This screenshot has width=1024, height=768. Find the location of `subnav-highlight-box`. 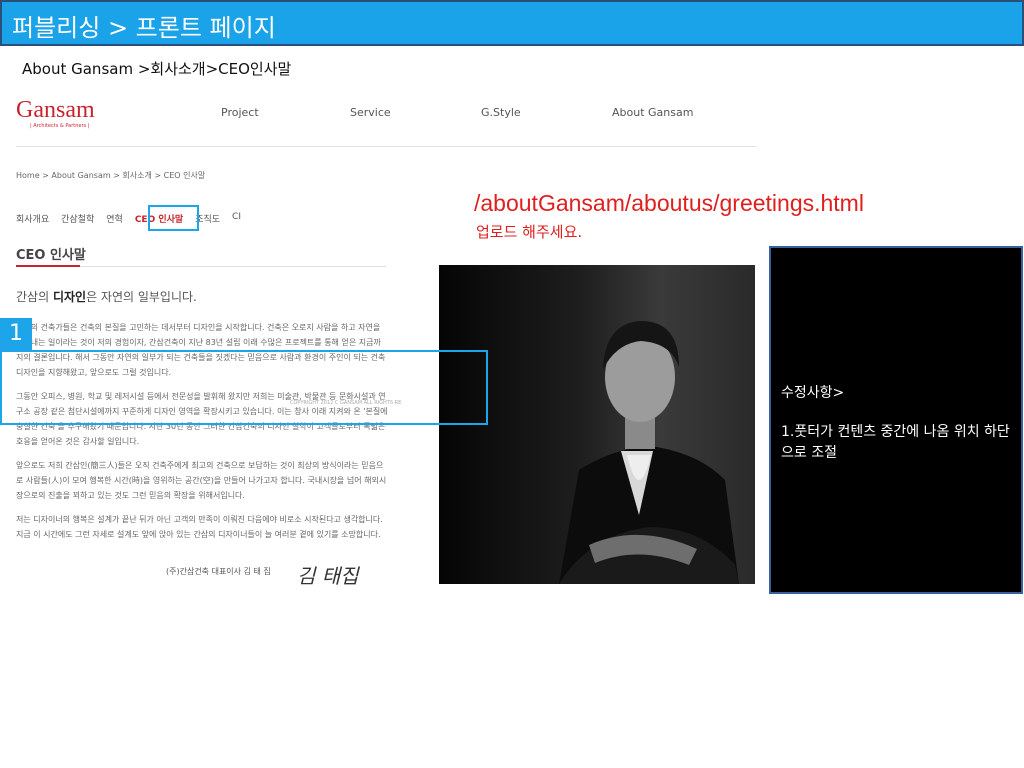

subnav-highlight-box is located at coordinates (173, 218).